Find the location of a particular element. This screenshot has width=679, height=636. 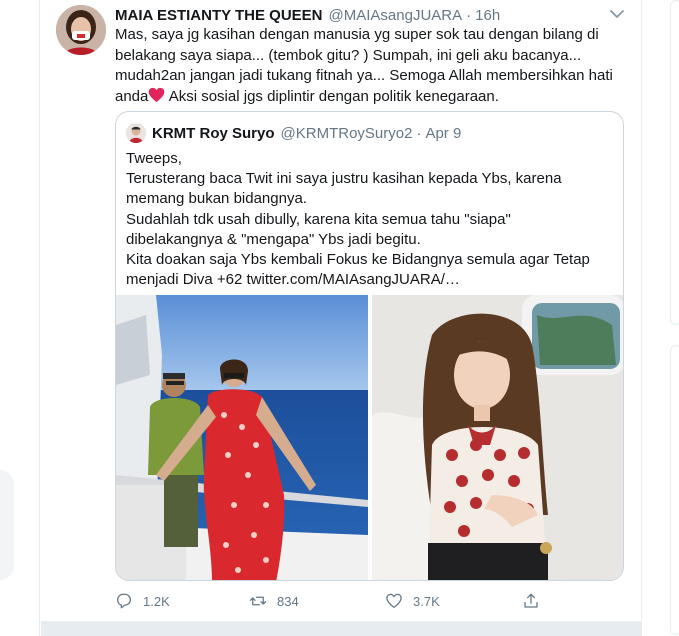

like-button: 3.7K is located at coordinates (412, 601).